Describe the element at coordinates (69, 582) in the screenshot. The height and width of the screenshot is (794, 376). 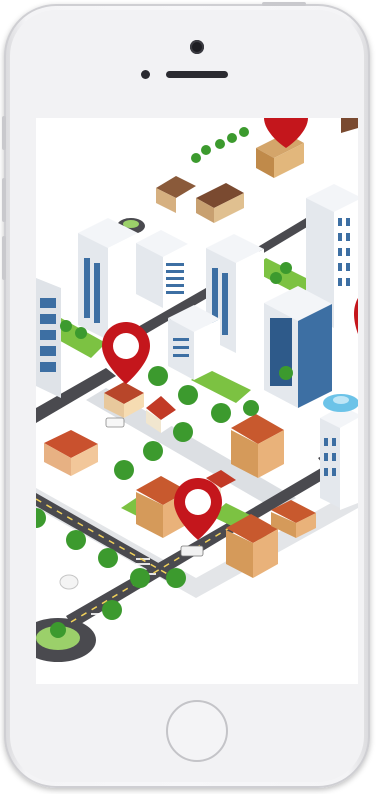
I see `satellite-dish-icon` at that location.